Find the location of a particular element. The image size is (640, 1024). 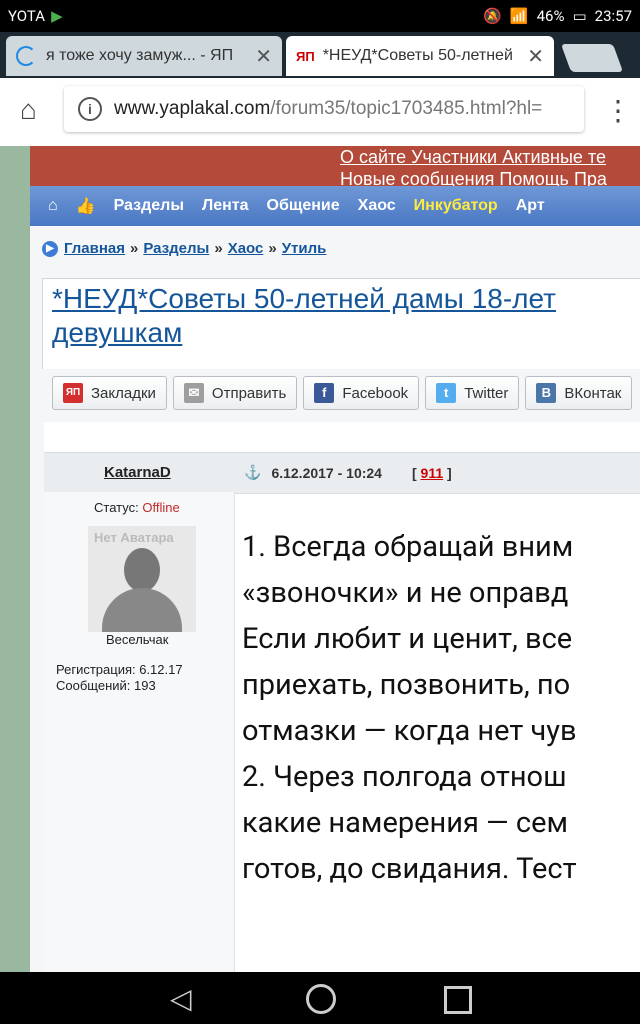

post-meta: ⚓ 6.12.2017 - 10:24 [ 911 ] is located at coordinates (348, 472).